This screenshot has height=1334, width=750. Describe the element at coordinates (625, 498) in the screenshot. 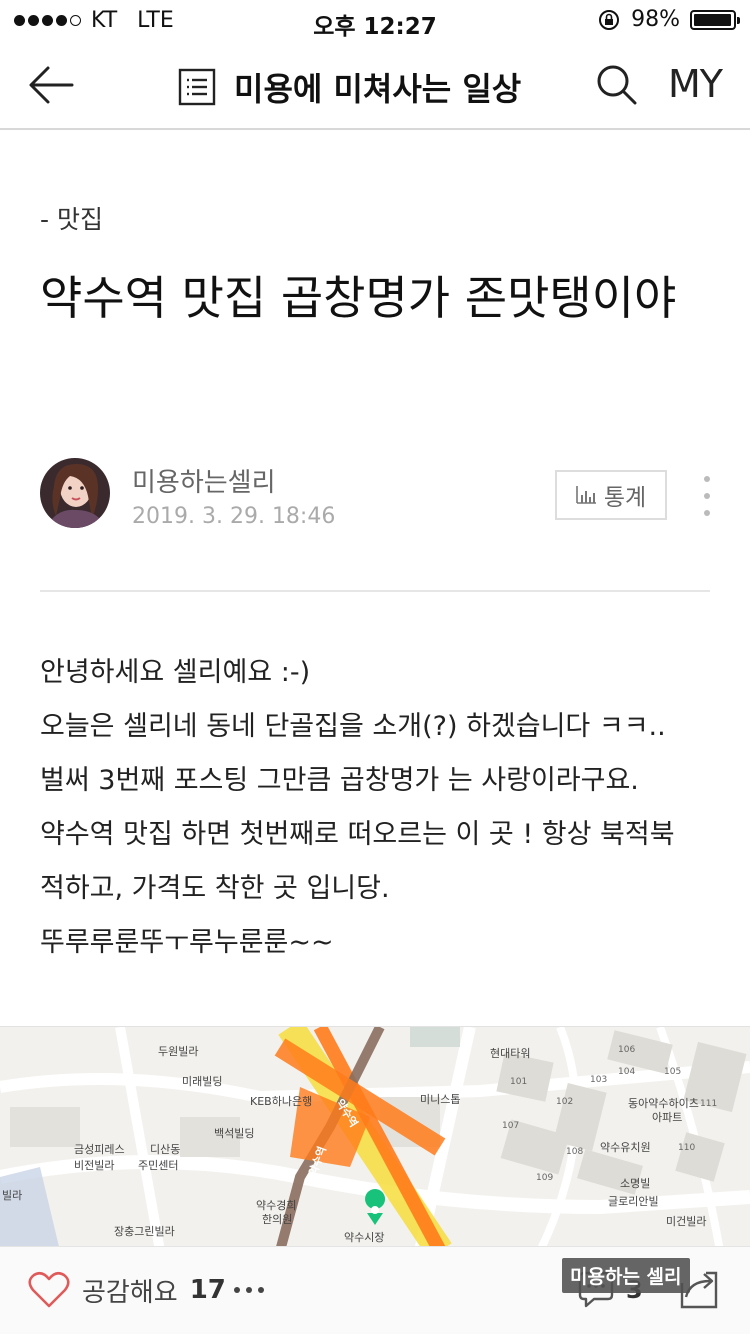

I see `stats-label: 통계` at that location.